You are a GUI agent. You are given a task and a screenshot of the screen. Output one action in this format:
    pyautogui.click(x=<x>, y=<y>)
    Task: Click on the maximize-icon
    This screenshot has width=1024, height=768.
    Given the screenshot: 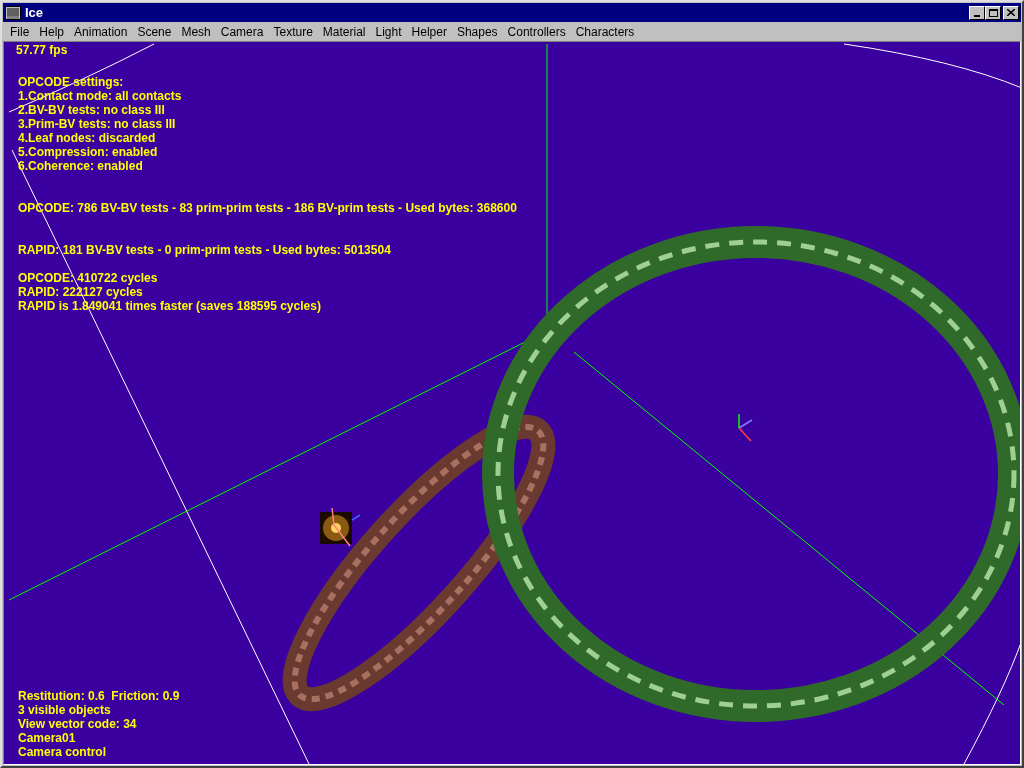 What is the action you would take?
    pyautogui.click(x=993, y=12)
    